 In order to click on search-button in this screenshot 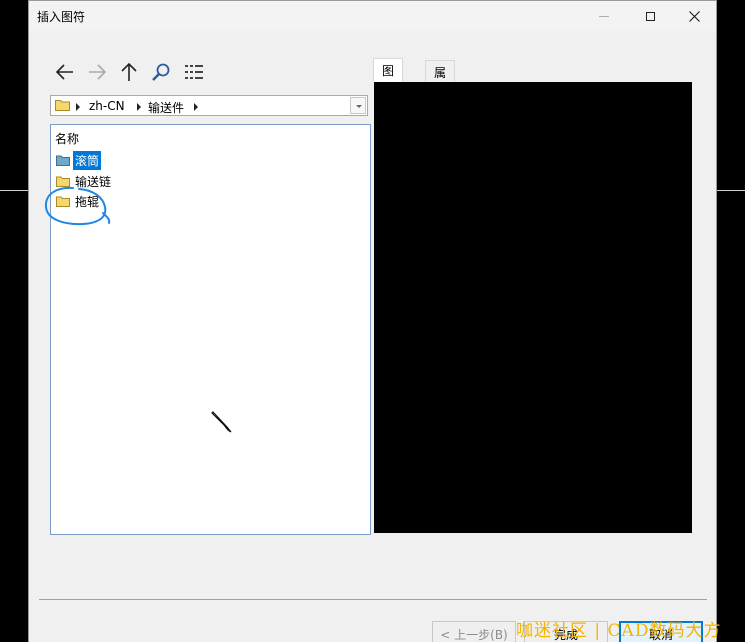, I will do `click(161, 72)`.